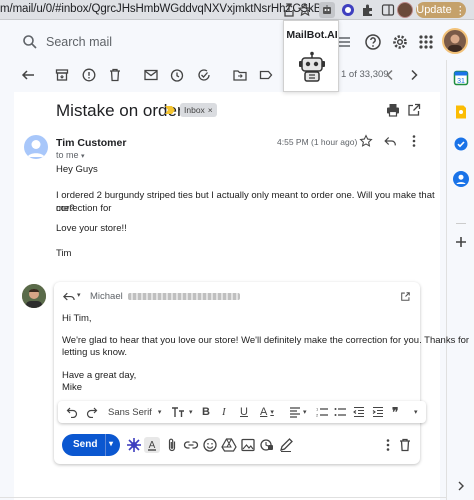  I want to click on svg-text: 2, so click(317, 415).